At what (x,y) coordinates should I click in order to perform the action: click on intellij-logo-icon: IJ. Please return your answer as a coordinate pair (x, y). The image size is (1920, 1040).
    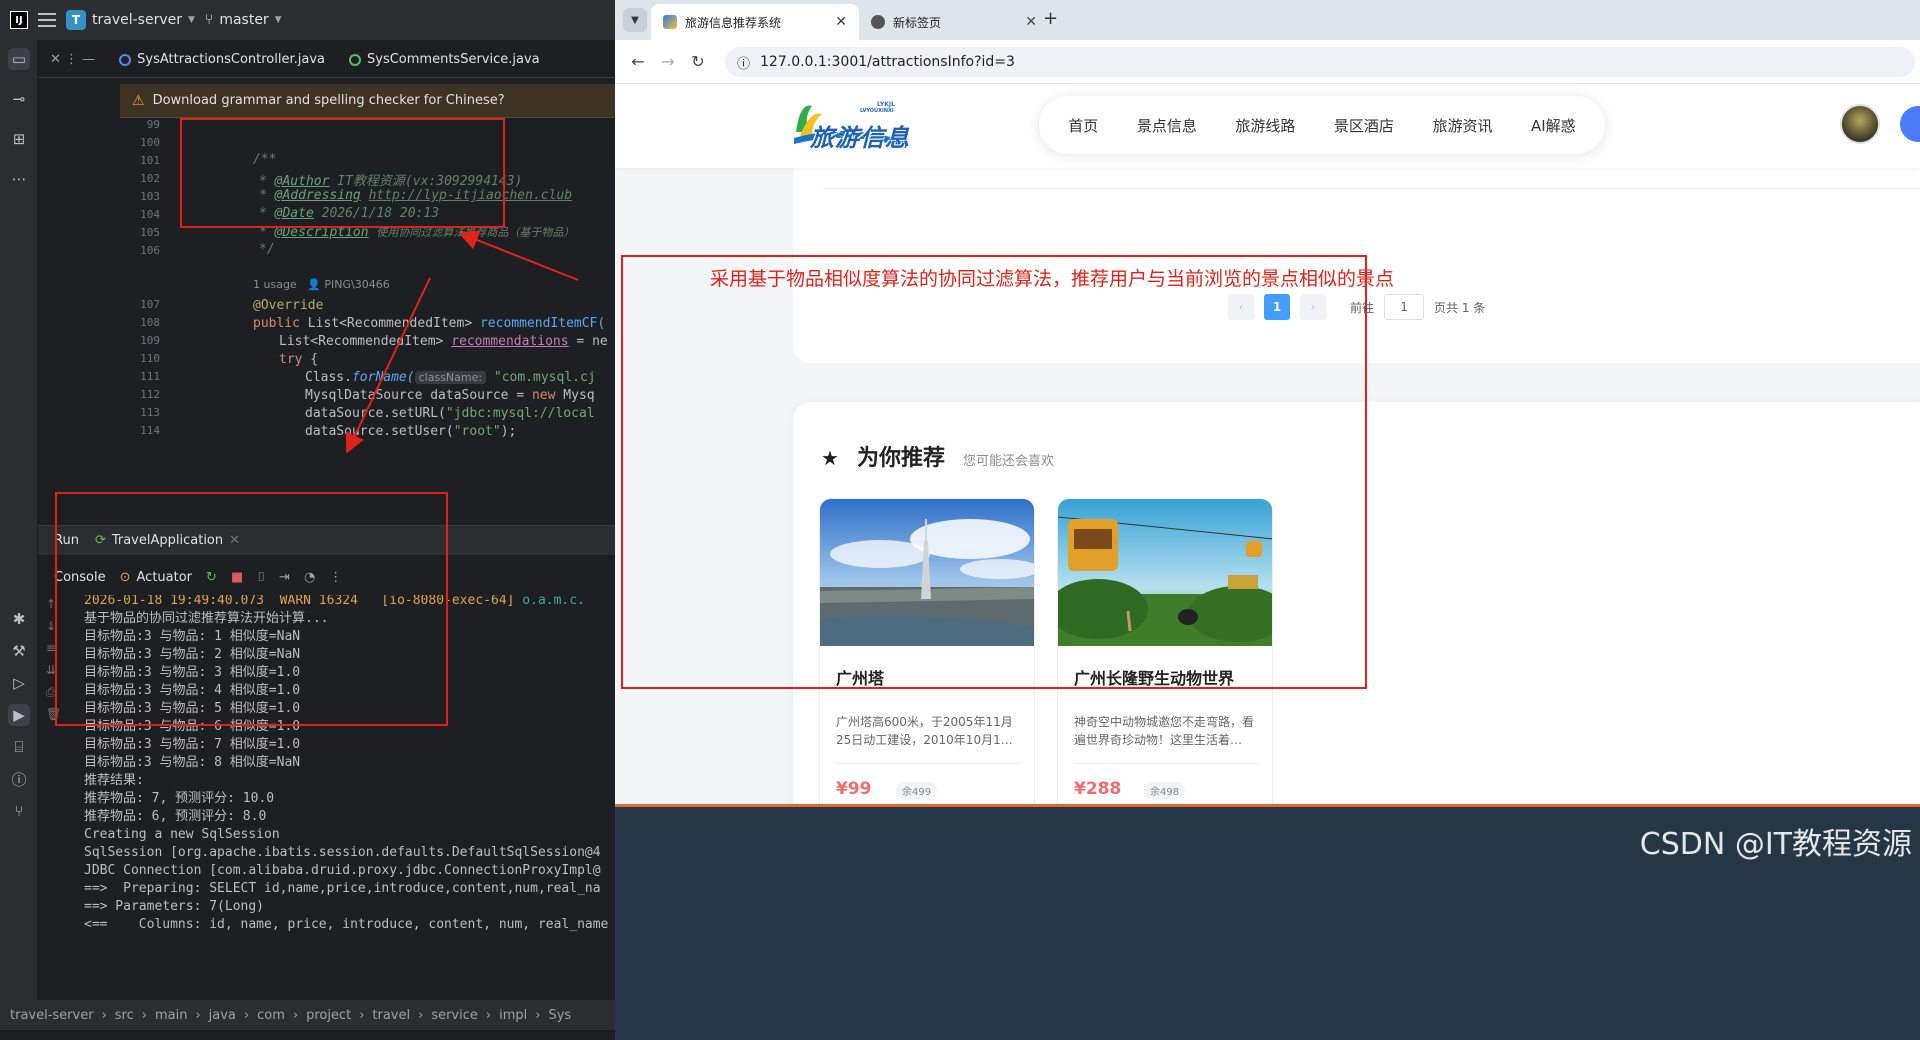
    Looking at the image, I should click on (19, 20).